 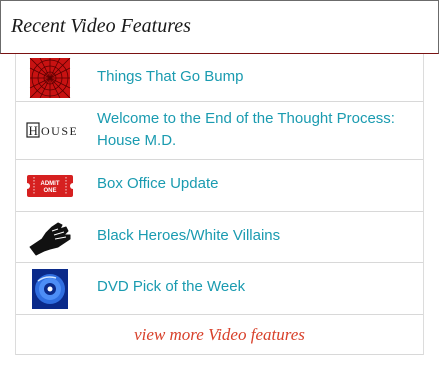 I want to click on more-row: view more Video features, so click(x=219, y=335).